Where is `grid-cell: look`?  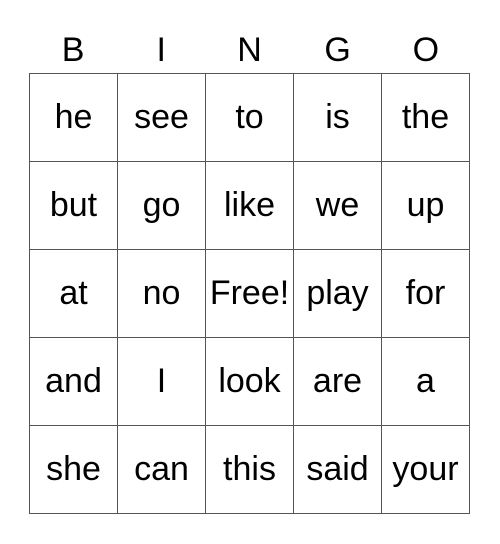 grid-cell: look is located at coordinates (249, 381).